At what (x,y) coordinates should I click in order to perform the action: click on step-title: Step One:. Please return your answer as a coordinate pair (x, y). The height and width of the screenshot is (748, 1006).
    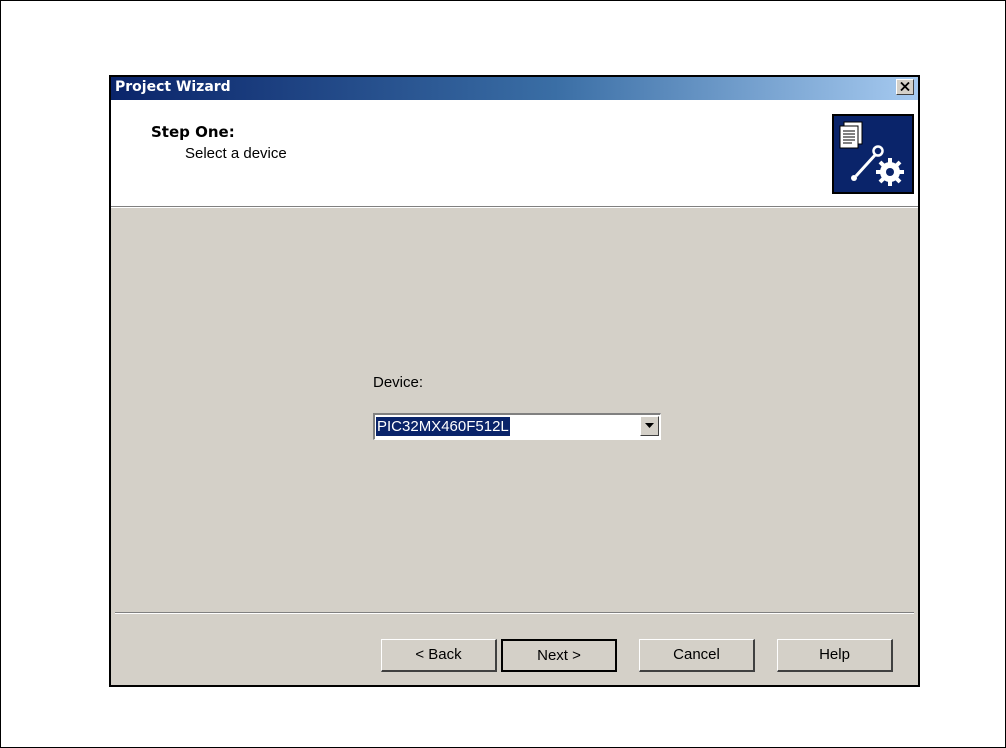
    Looking at the image, I should click on (193, 132).